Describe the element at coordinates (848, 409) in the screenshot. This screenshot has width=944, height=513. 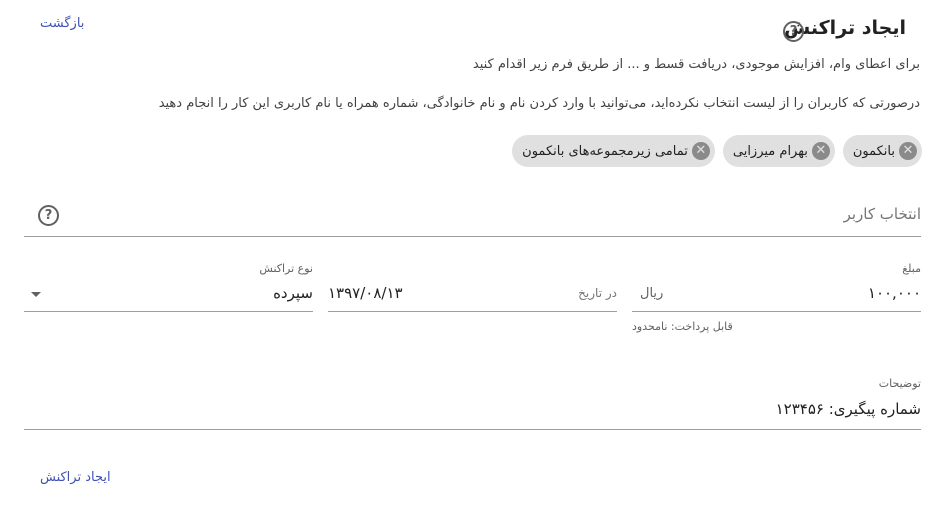
I see `notes-input: شماره پیگیری: ۱۲۳۴۵۶` at that location.